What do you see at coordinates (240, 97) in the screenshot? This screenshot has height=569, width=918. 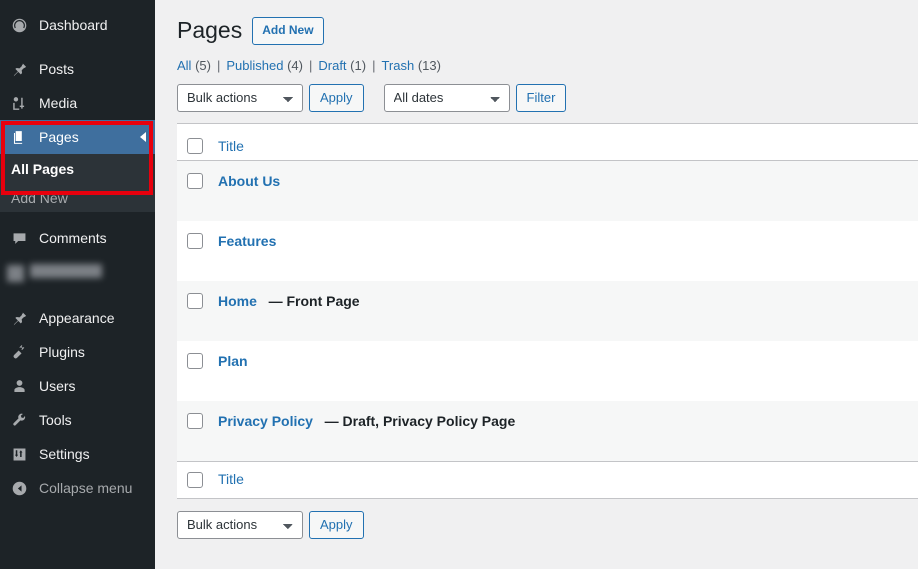 I see `bulk-actions-select-top: Bulk actions` at bounding box center [240, 97].